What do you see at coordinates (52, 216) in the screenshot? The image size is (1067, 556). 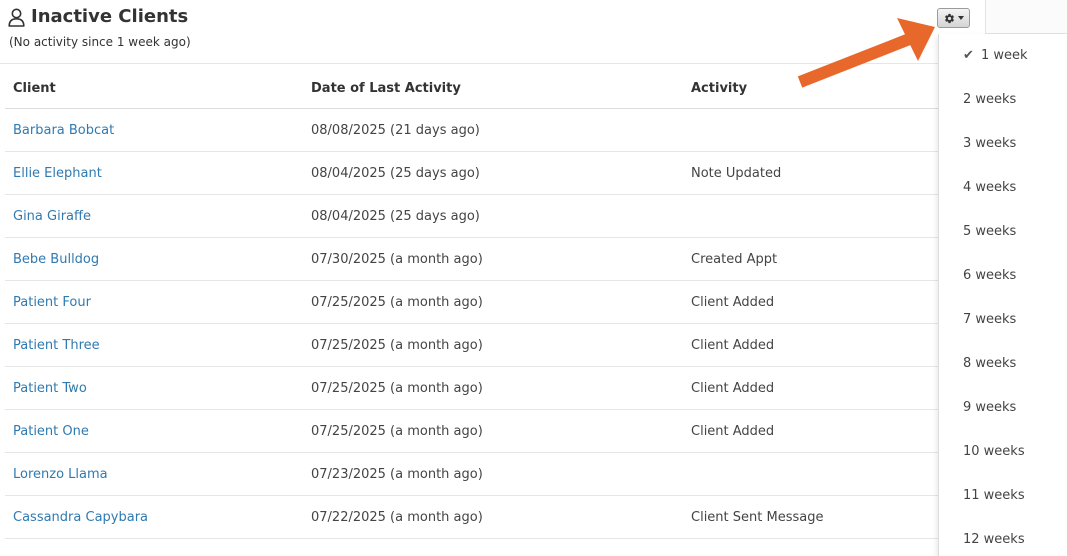 I see `client-link: Gina Giraffe` at bounding box center [52, 216].